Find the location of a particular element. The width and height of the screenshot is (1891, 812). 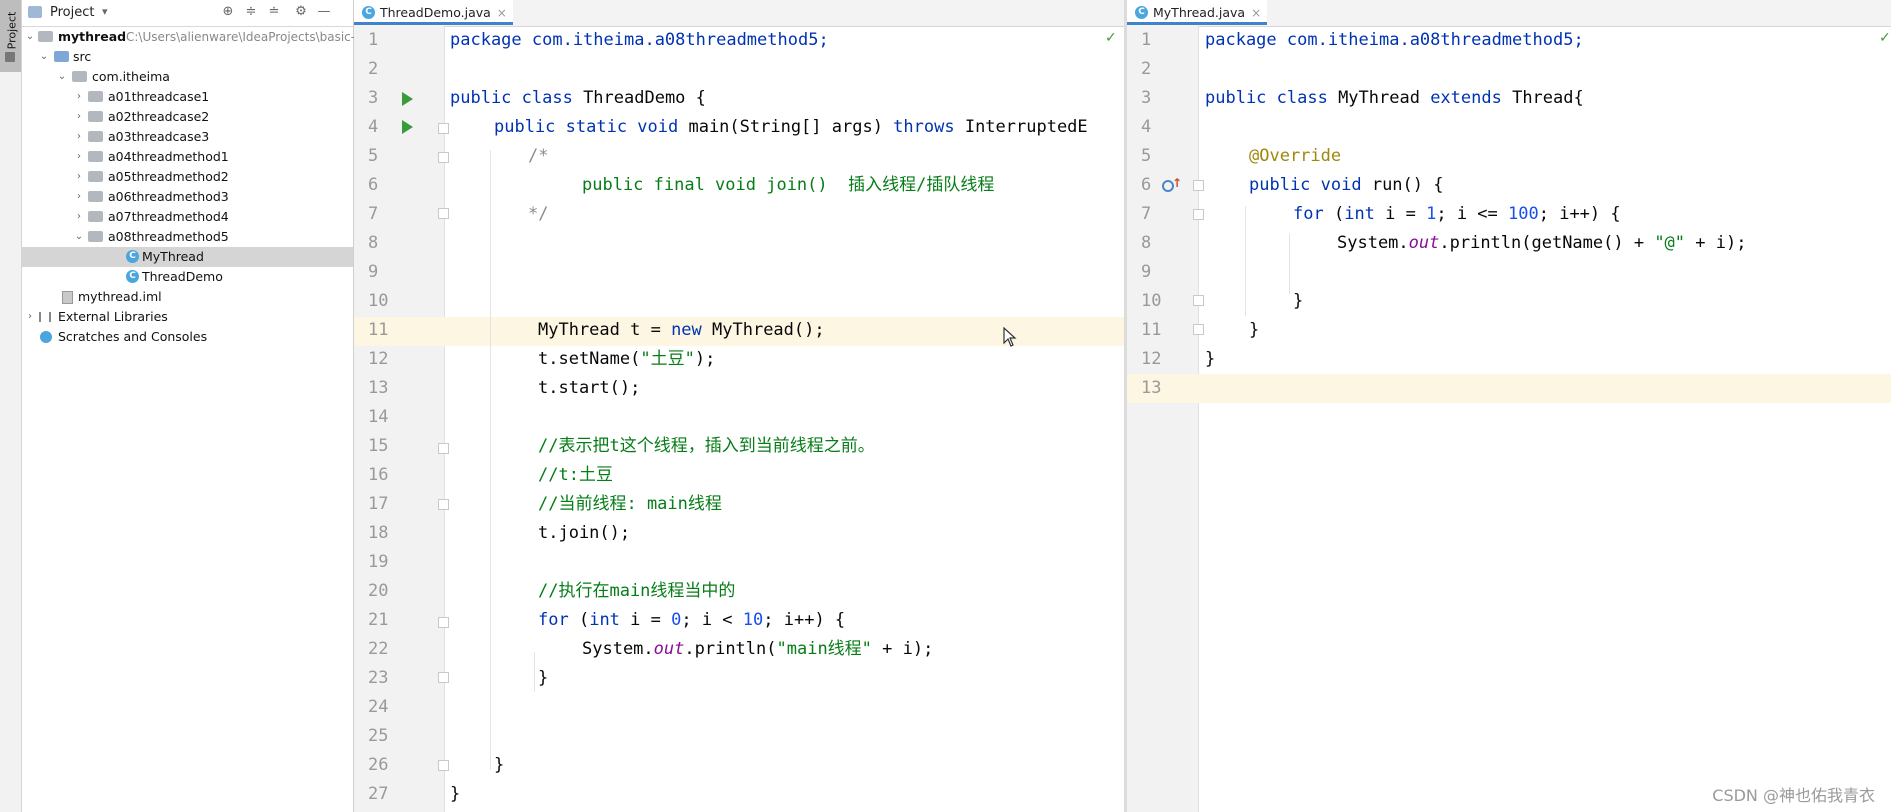

code-token: @Override is located at coordinates (1295, 156).